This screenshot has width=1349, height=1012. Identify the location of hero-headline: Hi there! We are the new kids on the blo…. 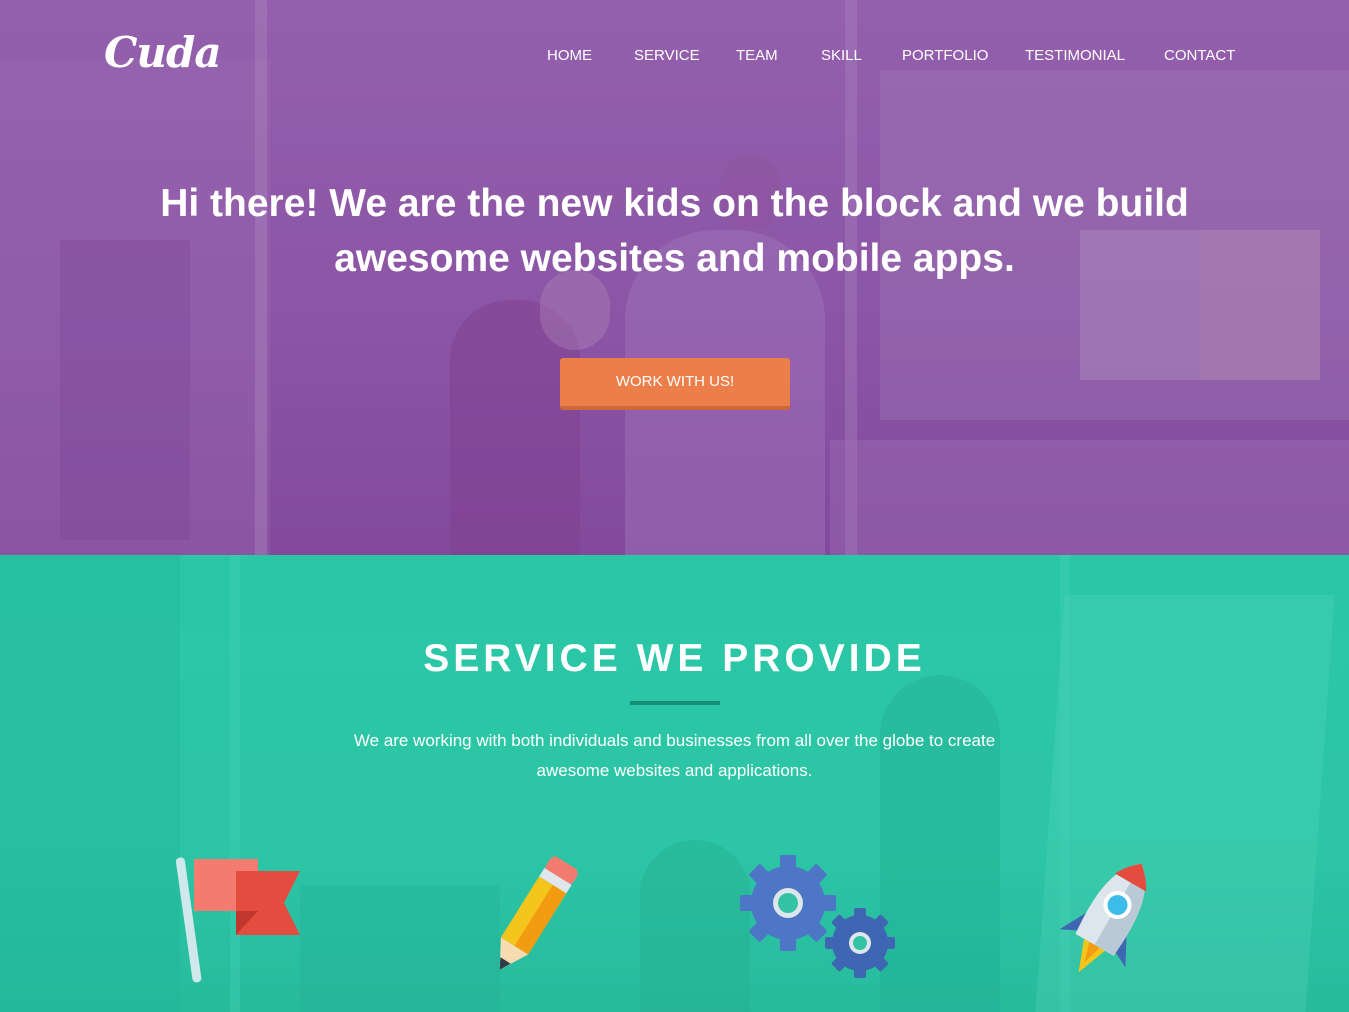
(674, 231).